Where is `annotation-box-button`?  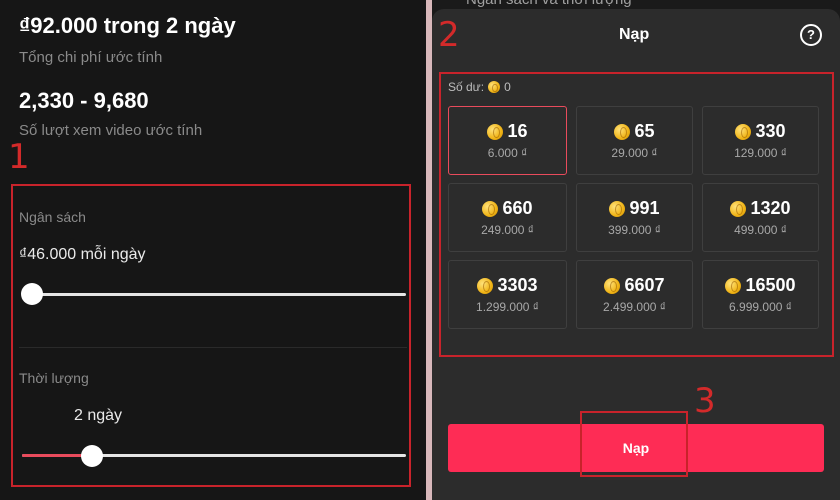 annotation-box-button is located at coordinates (634, 444).